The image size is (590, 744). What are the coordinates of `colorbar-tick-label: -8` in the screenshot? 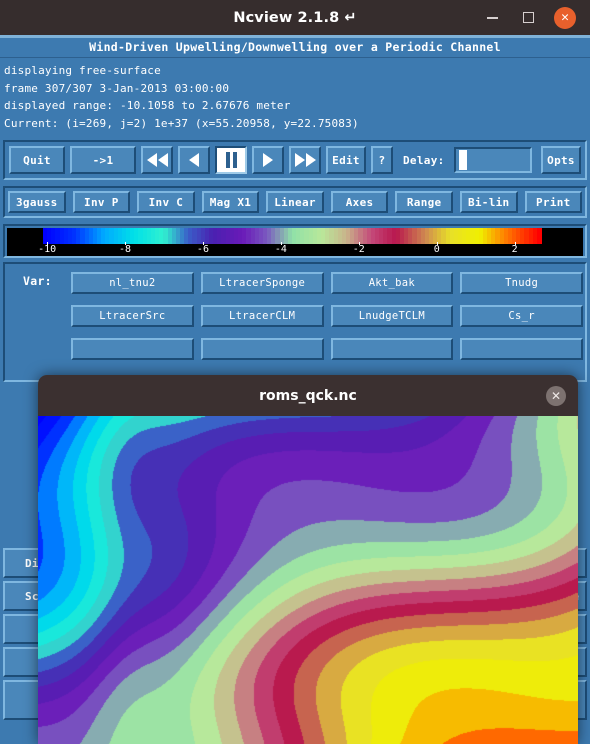 It's located at (125, 249).